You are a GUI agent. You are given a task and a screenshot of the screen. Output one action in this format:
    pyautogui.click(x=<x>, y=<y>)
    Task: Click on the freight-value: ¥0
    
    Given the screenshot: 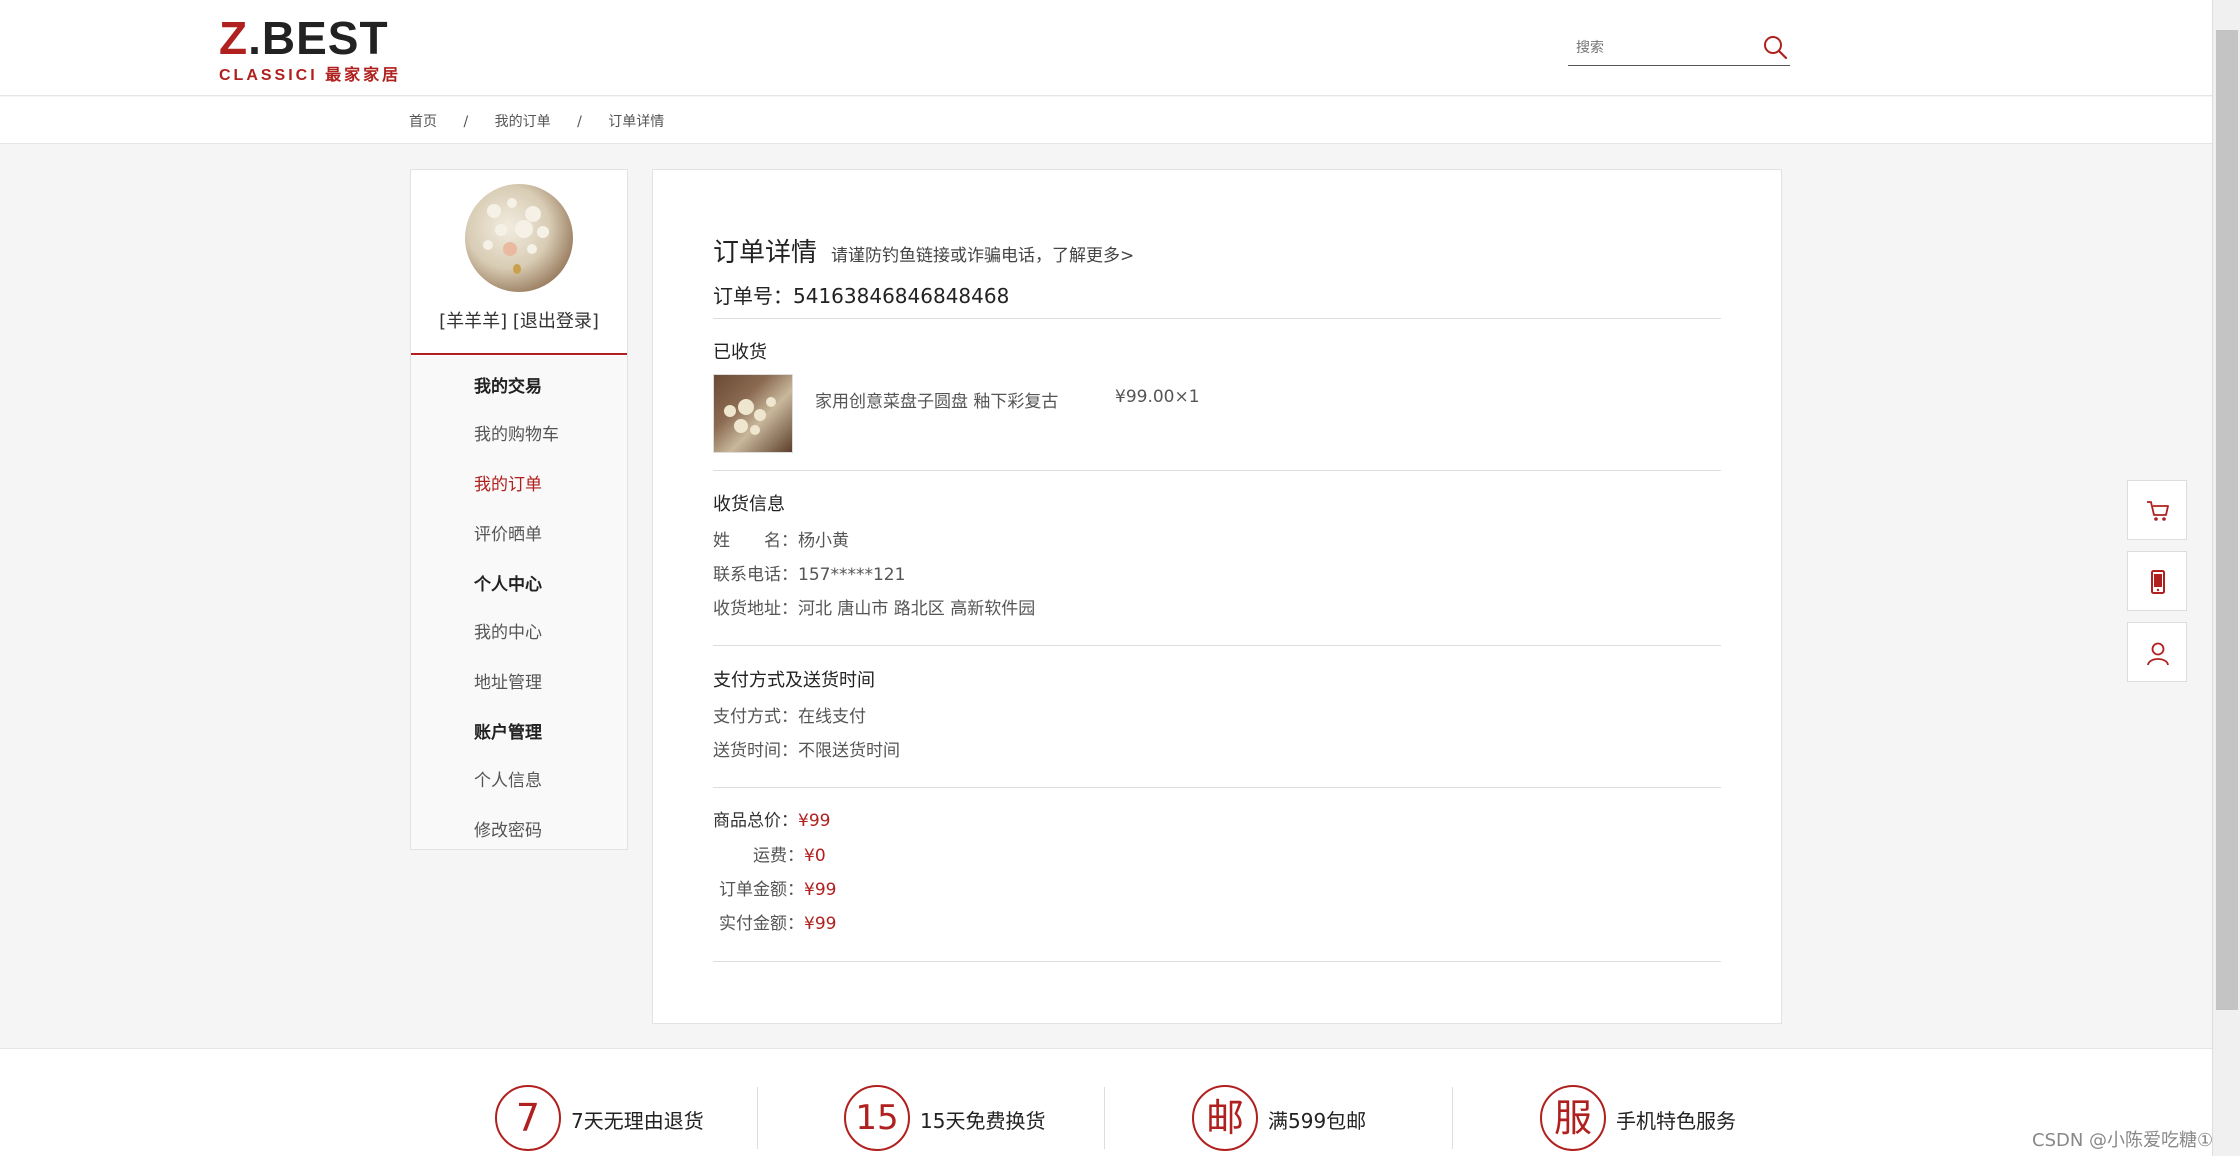 What is the action you would take?
    pyautogui.click(x=815, y=856)
    